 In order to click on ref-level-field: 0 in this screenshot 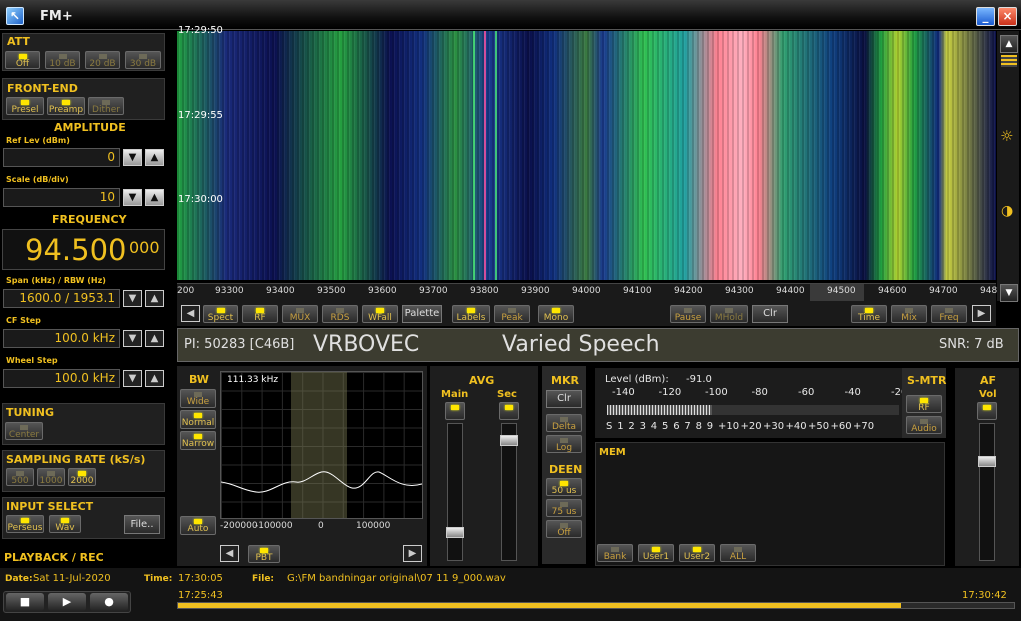, I will do `click(61, 157)`.